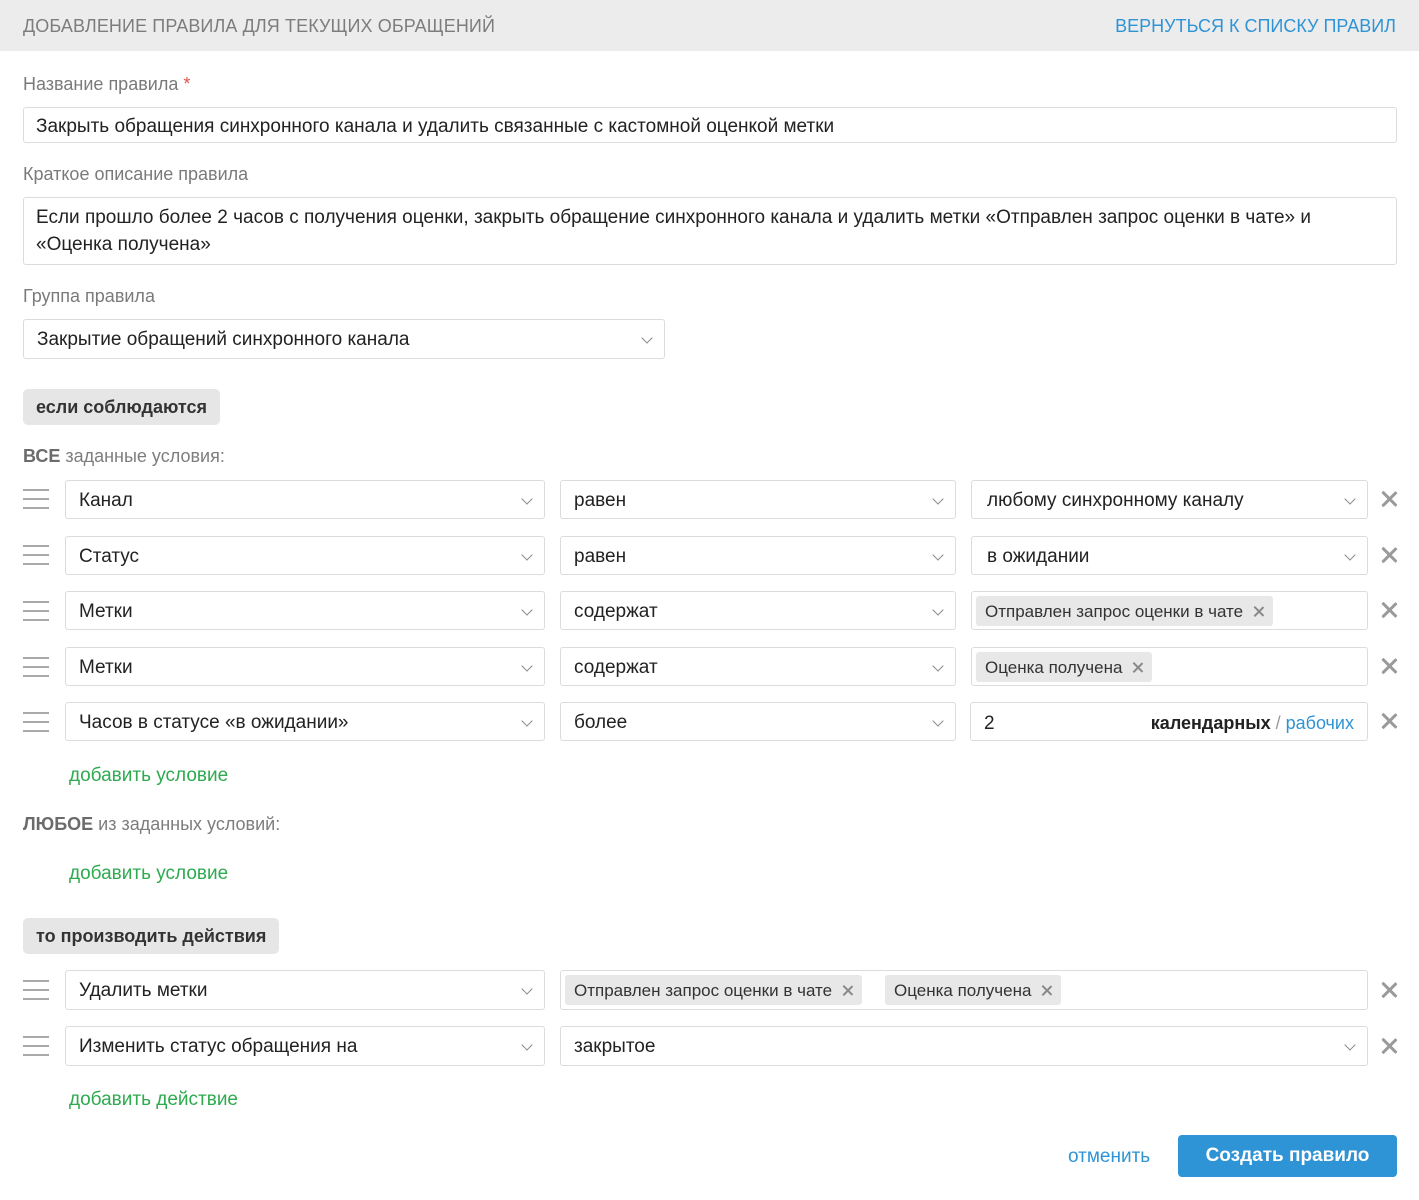  I want to click on page-title: ДОБАВЛЕНИЕ ПРАВИЛА ДЛЯ ТЕКУЩИХ ОБРАЩЕНИЙ, so click(259, 26).